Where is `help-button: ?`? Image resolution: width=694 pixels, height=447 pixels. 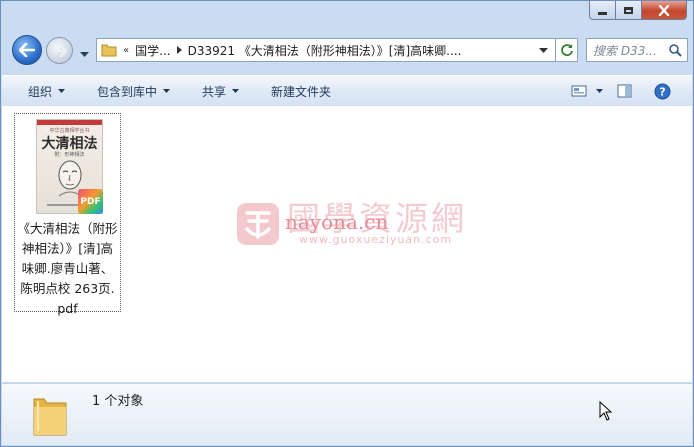
help-button: ? is located at coordinates (662, 91).